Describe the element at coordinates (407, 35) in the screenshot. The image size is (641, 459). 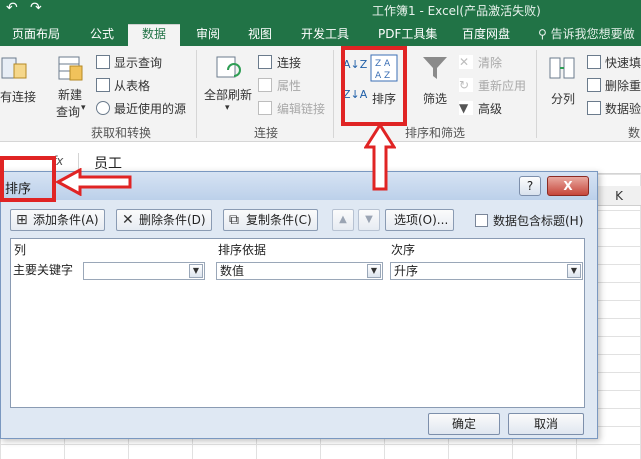
I see `tab-pdf-tools: PDF工具集` at that location.